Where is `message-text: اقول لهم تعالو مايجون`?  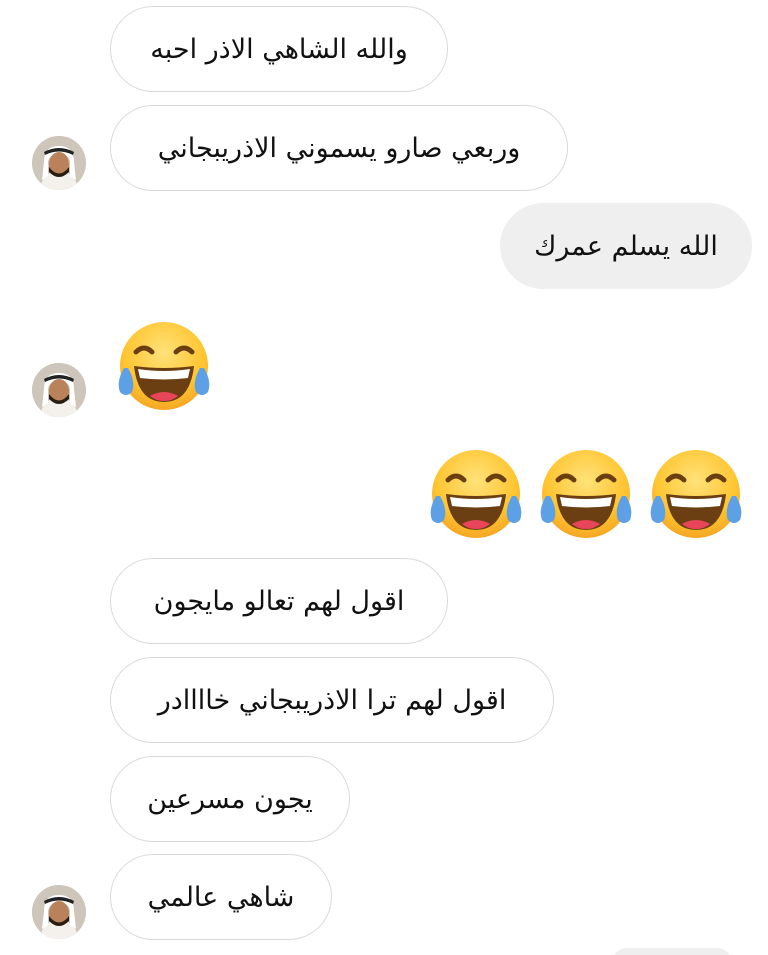 message-text: اقول لهم تعالو مايجون is located at coordinates (279, 601).